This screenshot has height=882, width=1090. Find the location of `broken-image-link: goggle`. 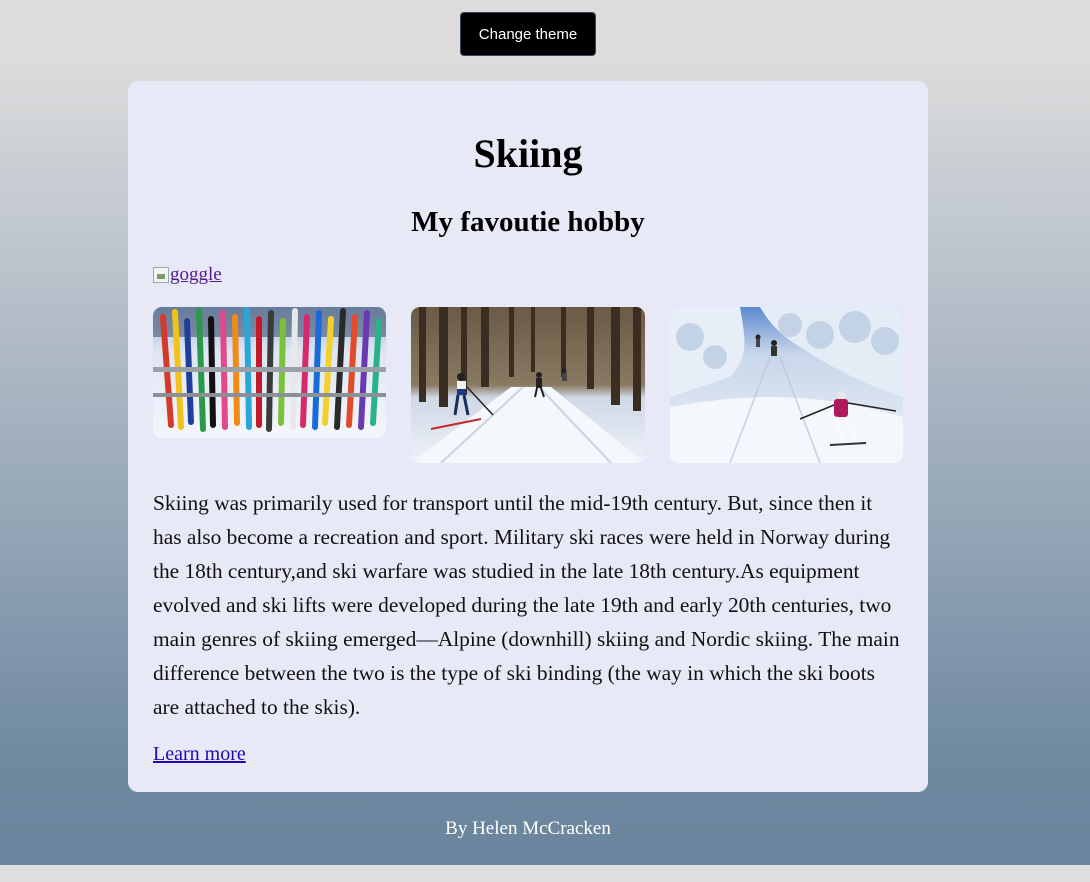

broken-image-link: goggle is located at coordinates (187, 275).